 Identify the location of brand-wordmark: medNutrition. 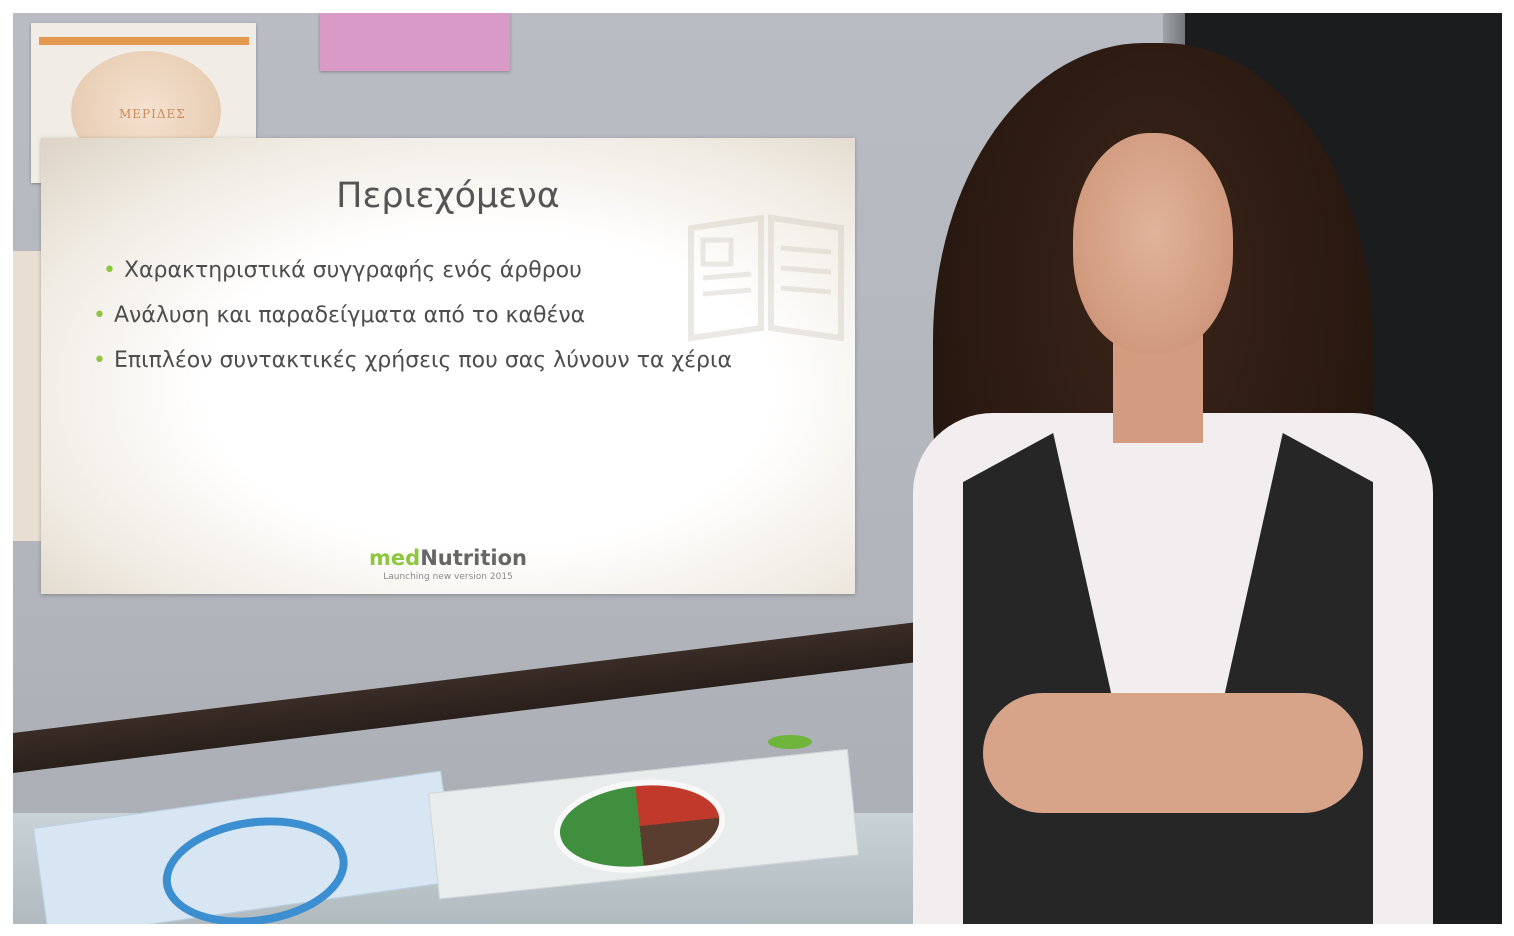
(448, 558).